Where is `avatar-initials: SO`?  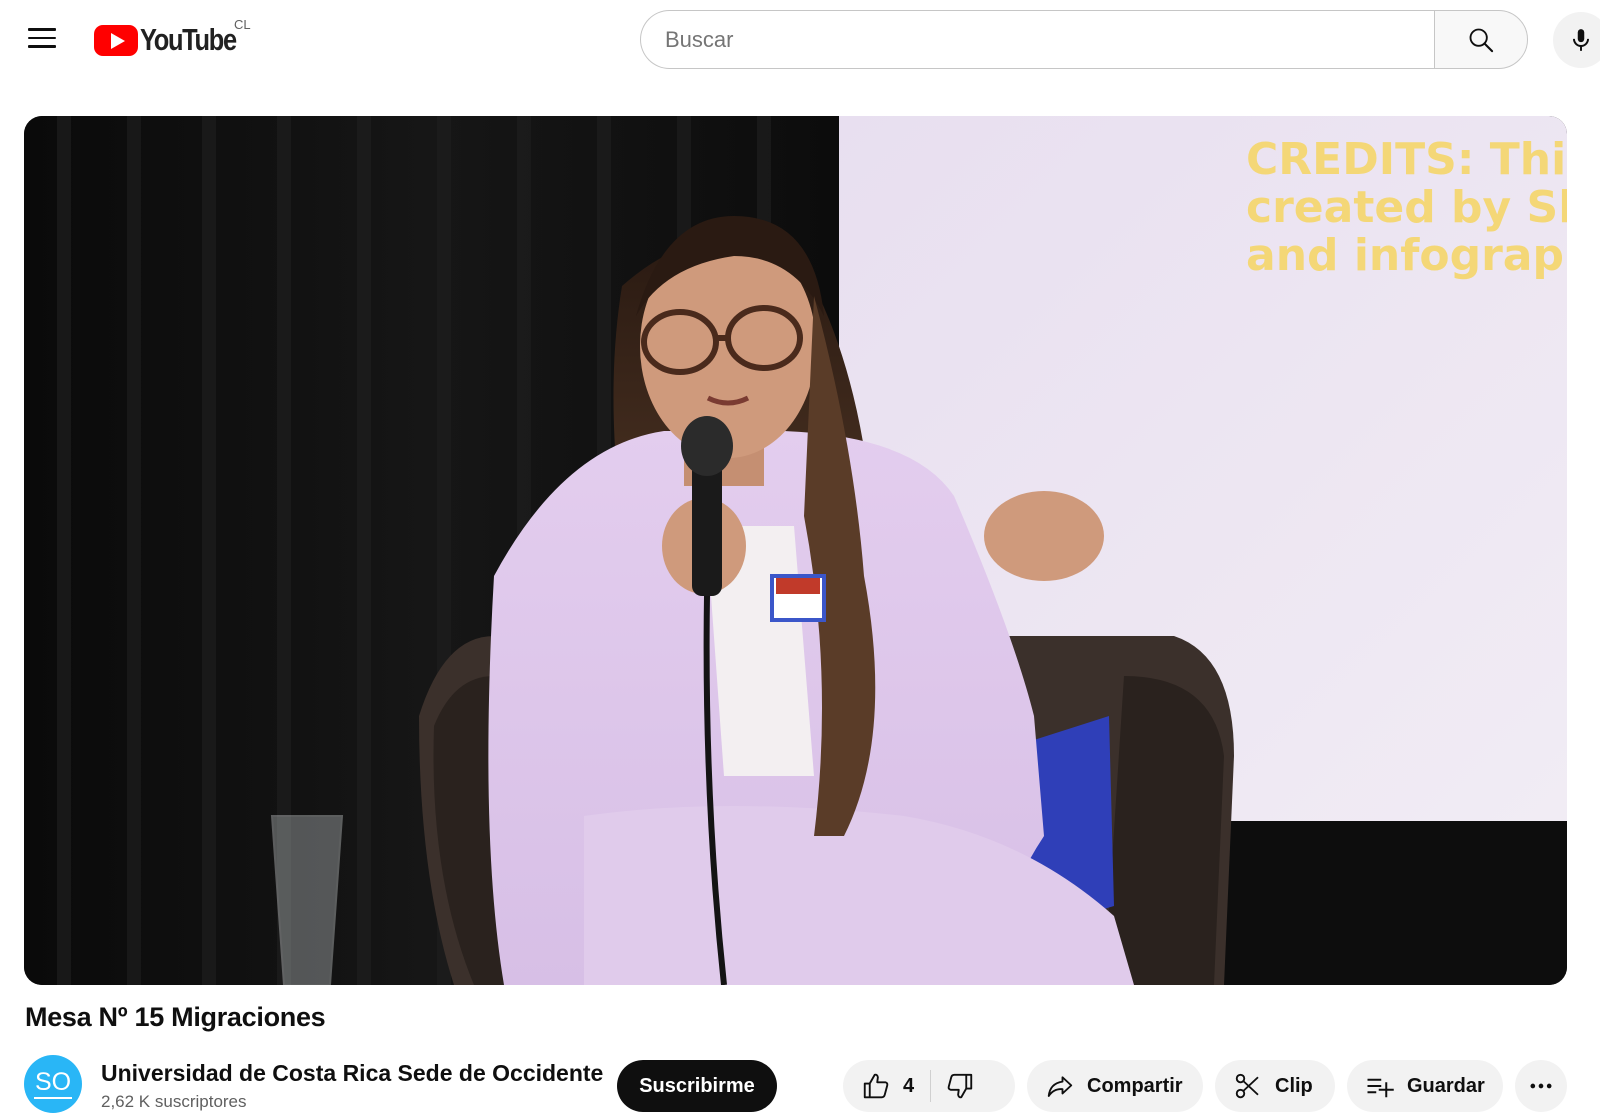
avatar-initials: SO is located at coordinates (53, 1084).